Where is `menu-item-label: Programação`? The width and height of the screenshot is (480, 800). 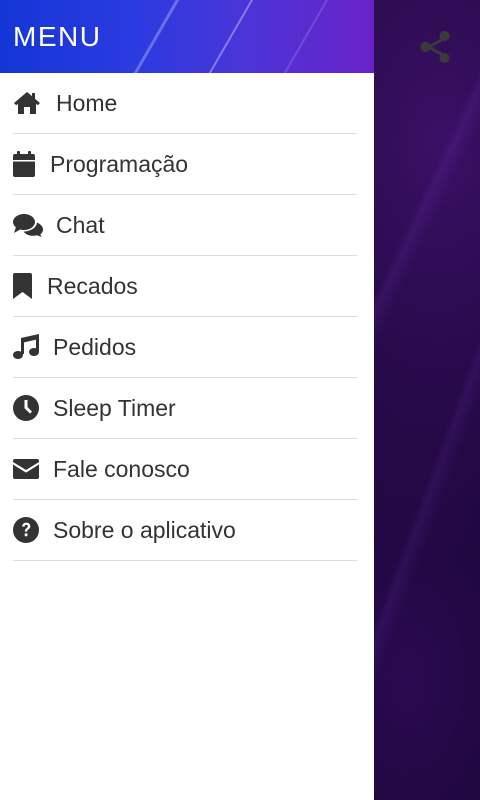 menu-item-label: Programação is located at coordinates (119, 163).